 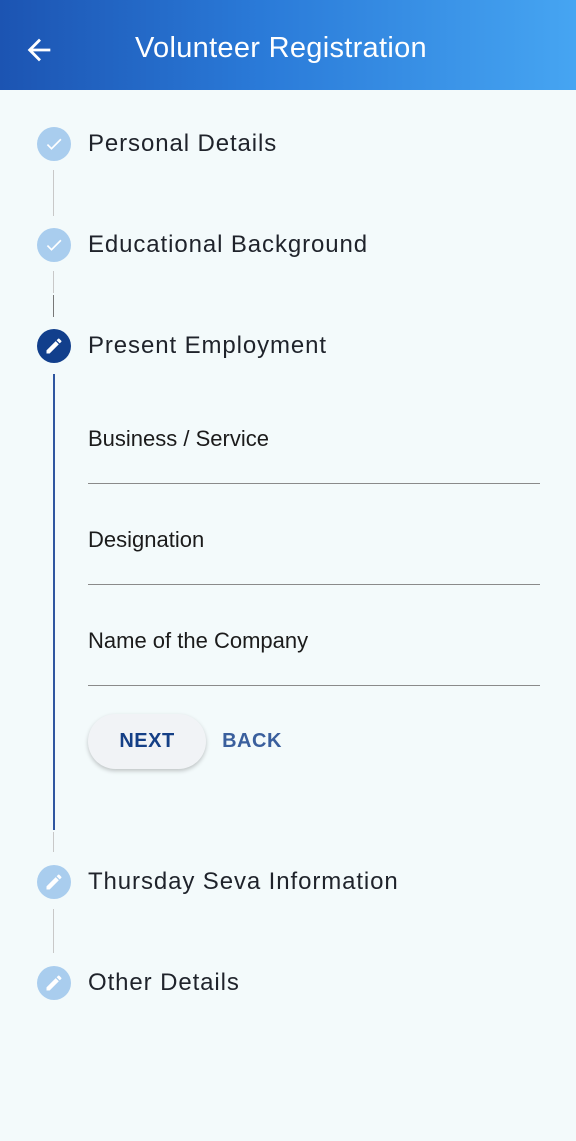 I want to click on step-thursday-seva-information: Thursday Seva Information, so click(x=287, y=882).